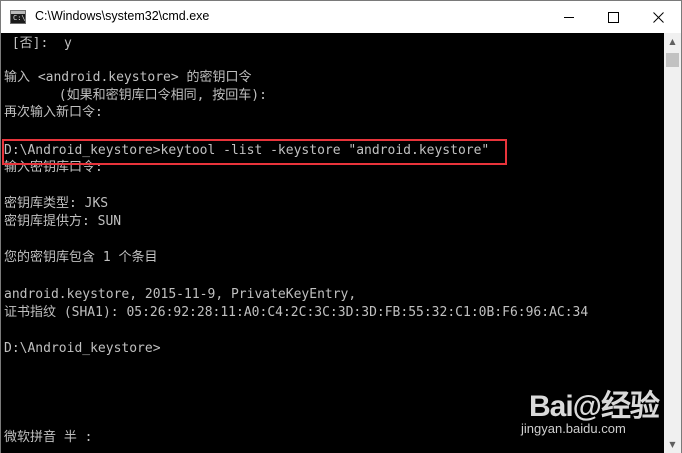 Image resolution: width=682 pixels, height=453 pixels. I want to click on console-line: 您的密钥库包含 1 个条目, so click(81, 257).